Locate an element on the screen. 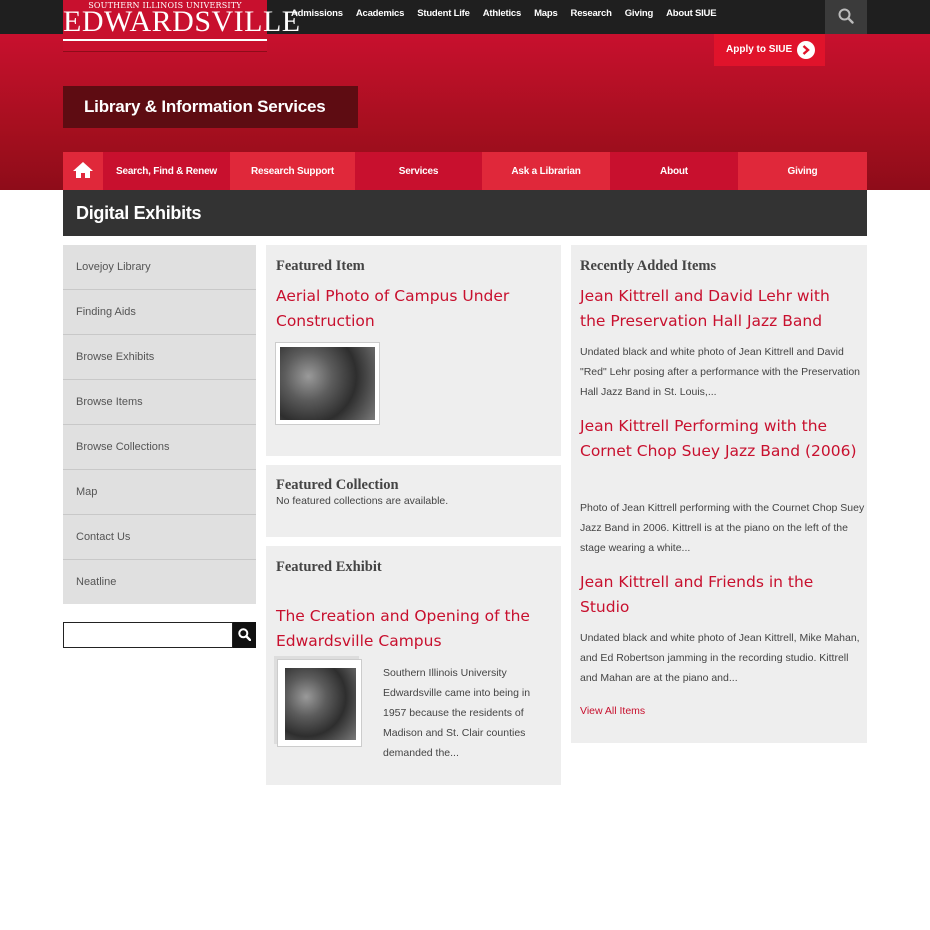 The image size is (930, 930). search-submit-button is located at coordinates (244, 635).